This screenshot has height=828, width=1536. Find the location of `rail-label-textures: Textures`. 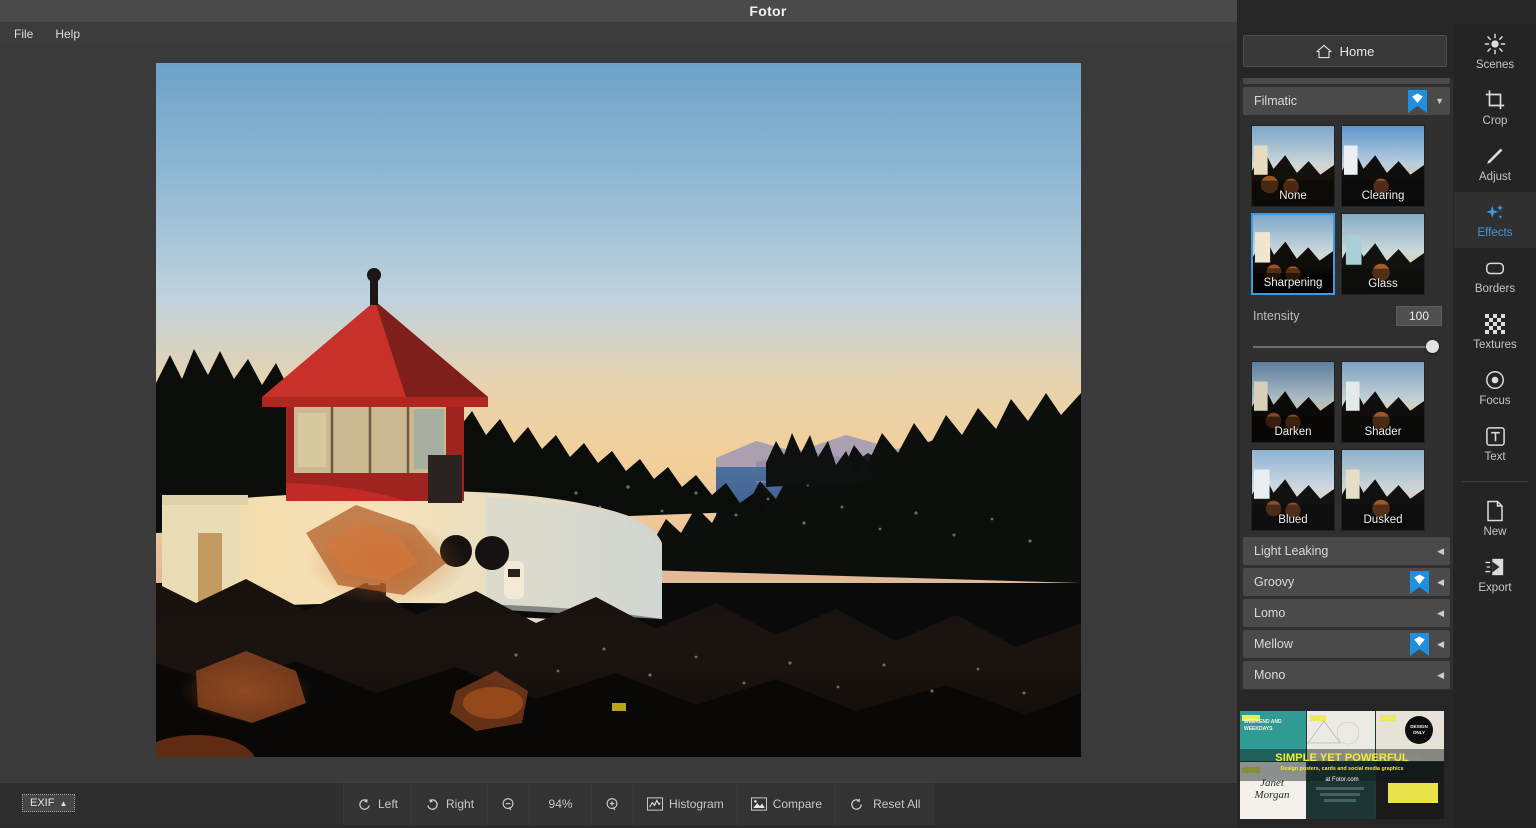

rail-label-textures: Textures is located at coordinates (1495, 345).